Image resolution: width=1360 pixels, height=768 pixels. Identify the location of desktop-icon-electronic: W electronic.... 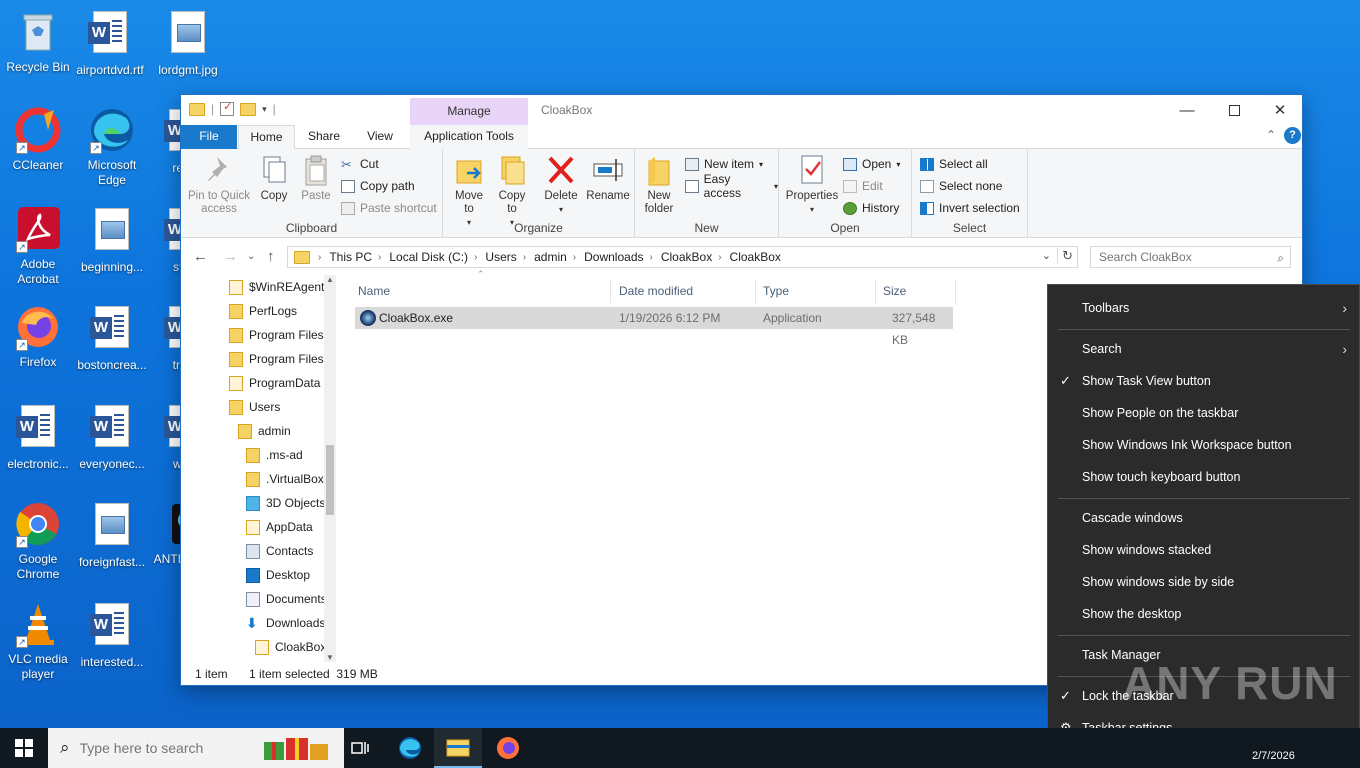
(38, 437).